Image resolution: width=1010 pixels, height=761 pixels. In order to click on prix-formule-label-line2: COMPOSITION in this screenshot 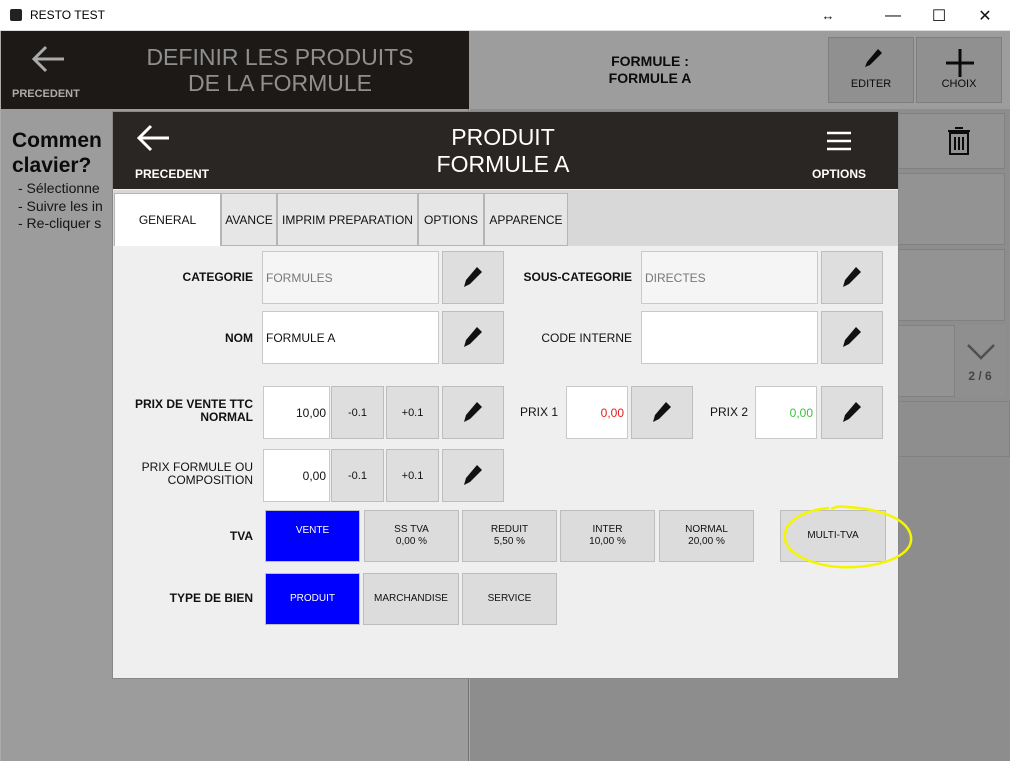, I will do `click(210, 480)`.